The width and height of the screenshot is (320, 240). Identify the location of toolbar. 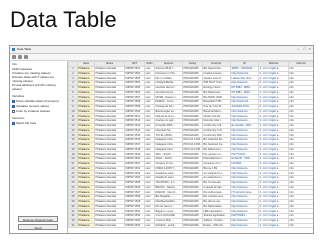
(161, 57).